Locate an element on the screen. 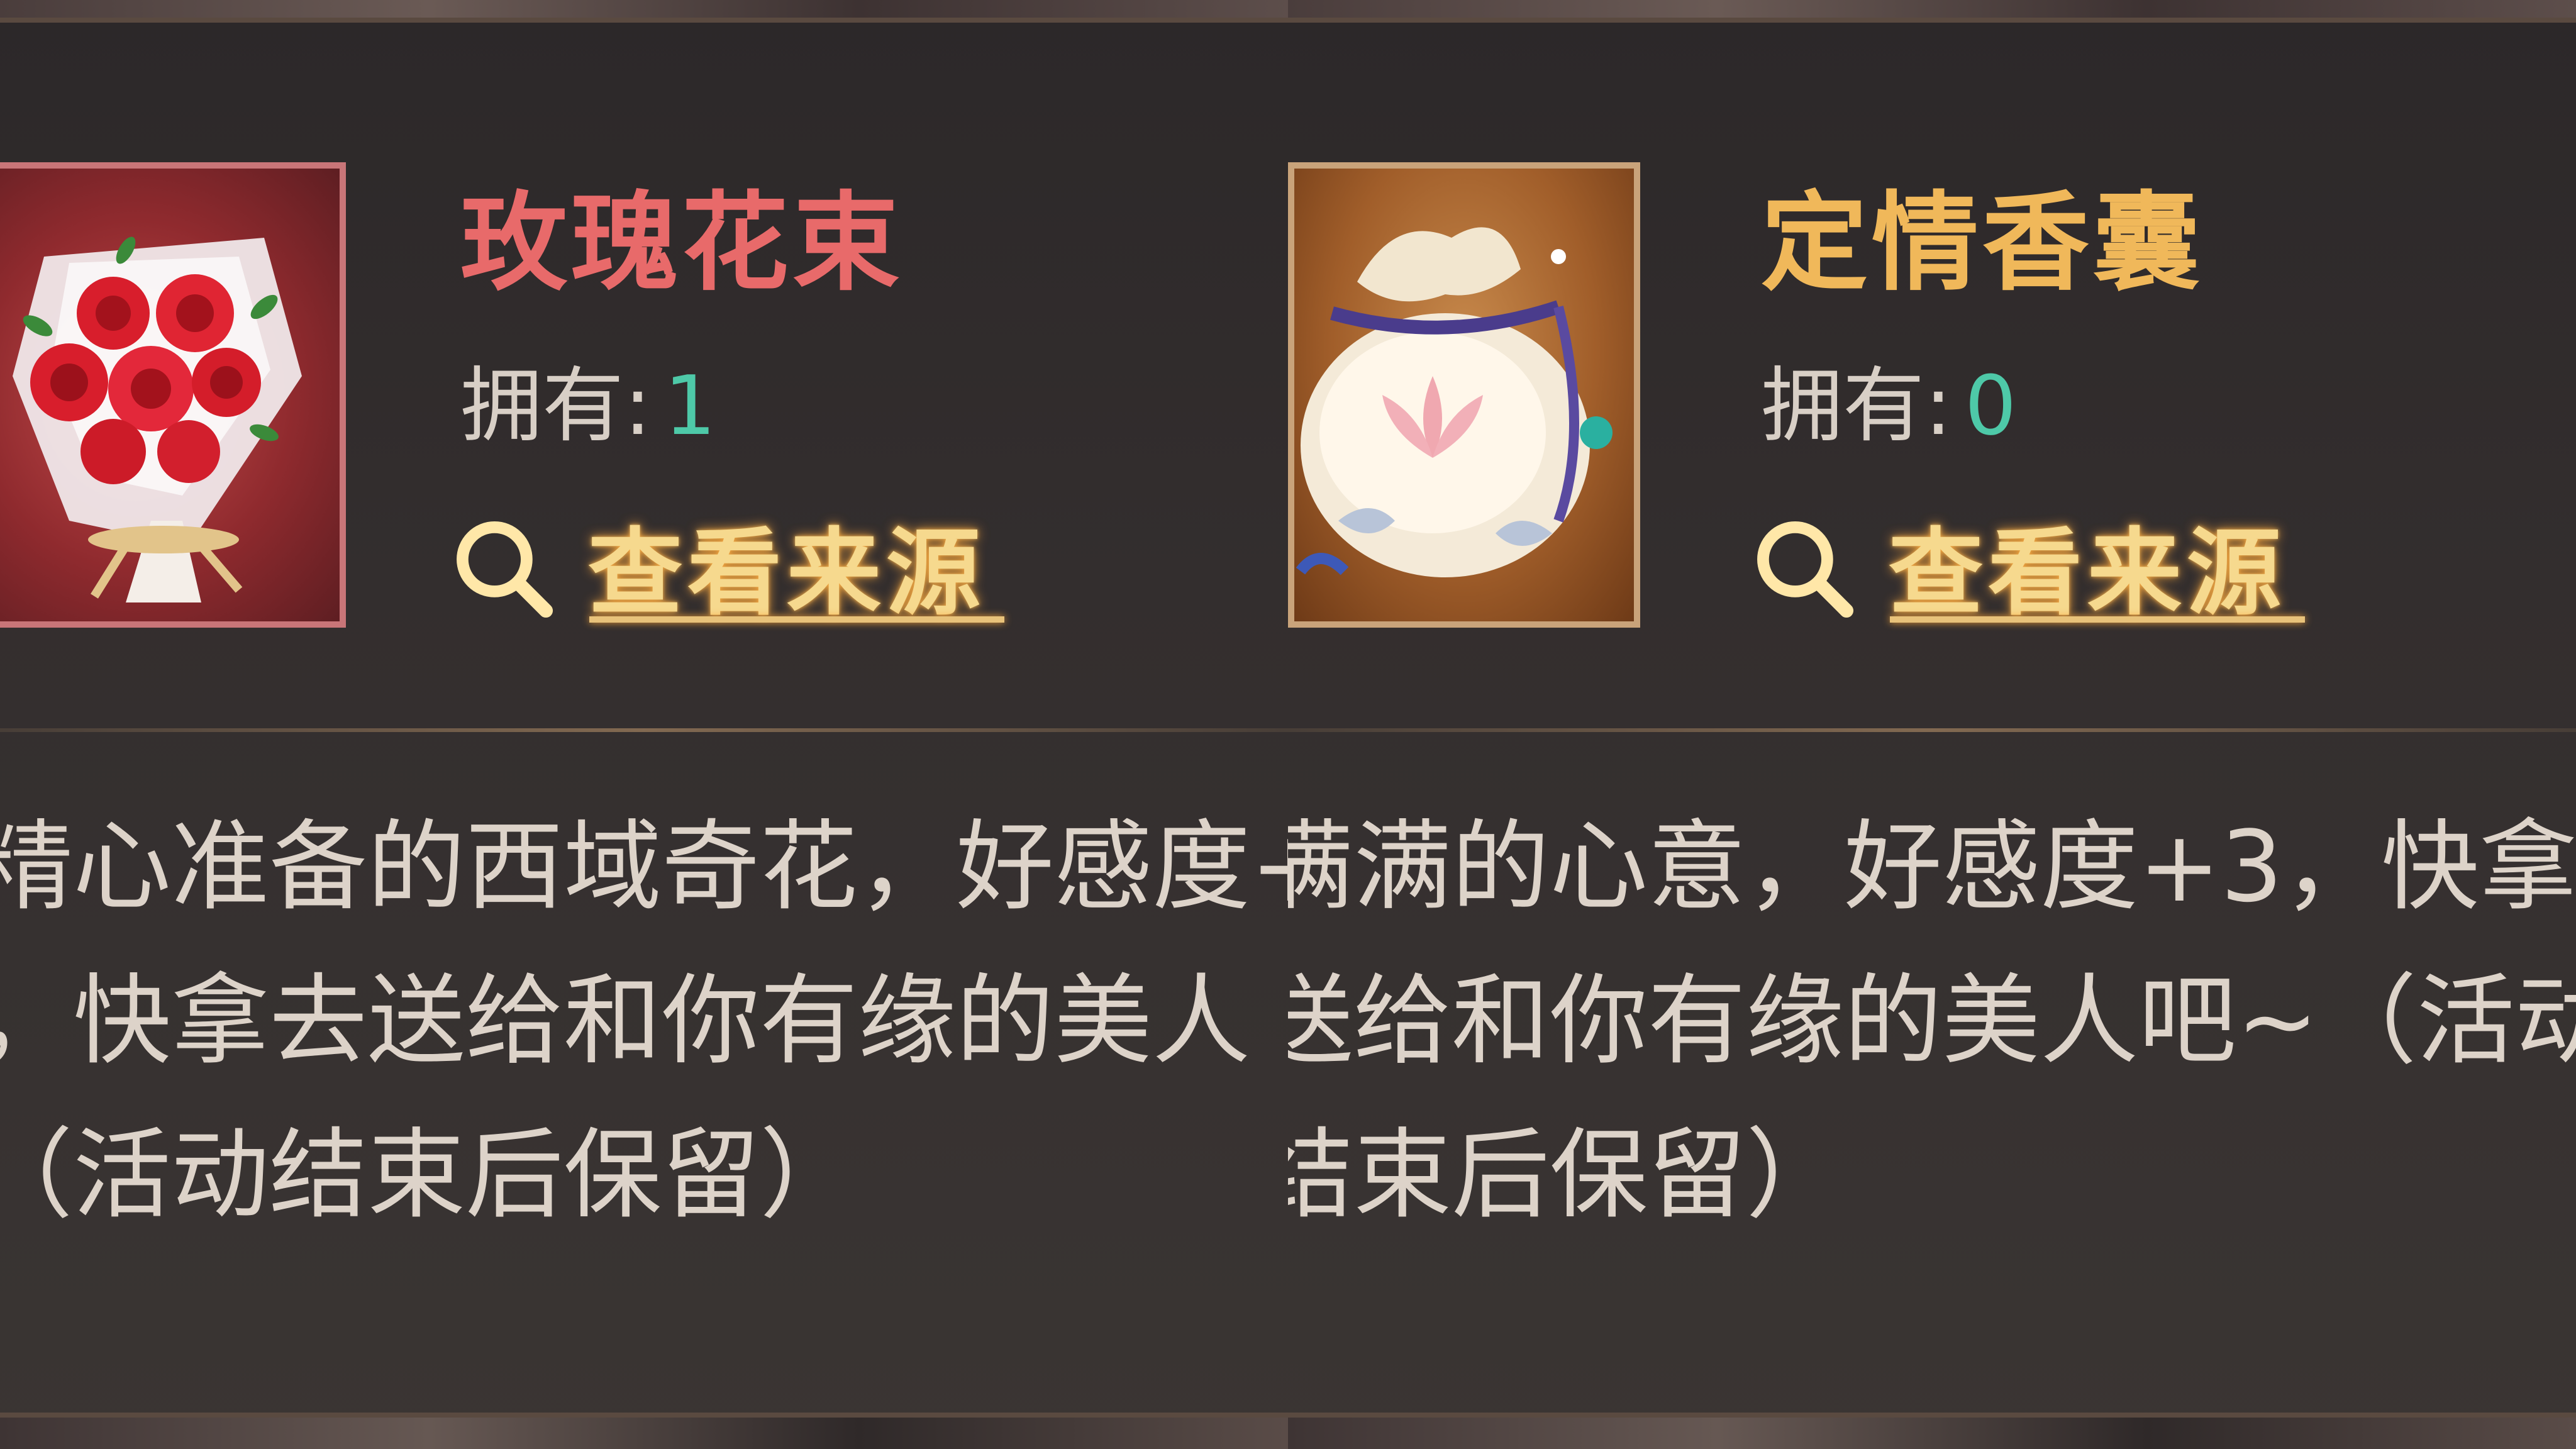 The height and width of the screenshot is (1449, 2576). item-name: 定情香囊 is located at coordinates (1982, 243).